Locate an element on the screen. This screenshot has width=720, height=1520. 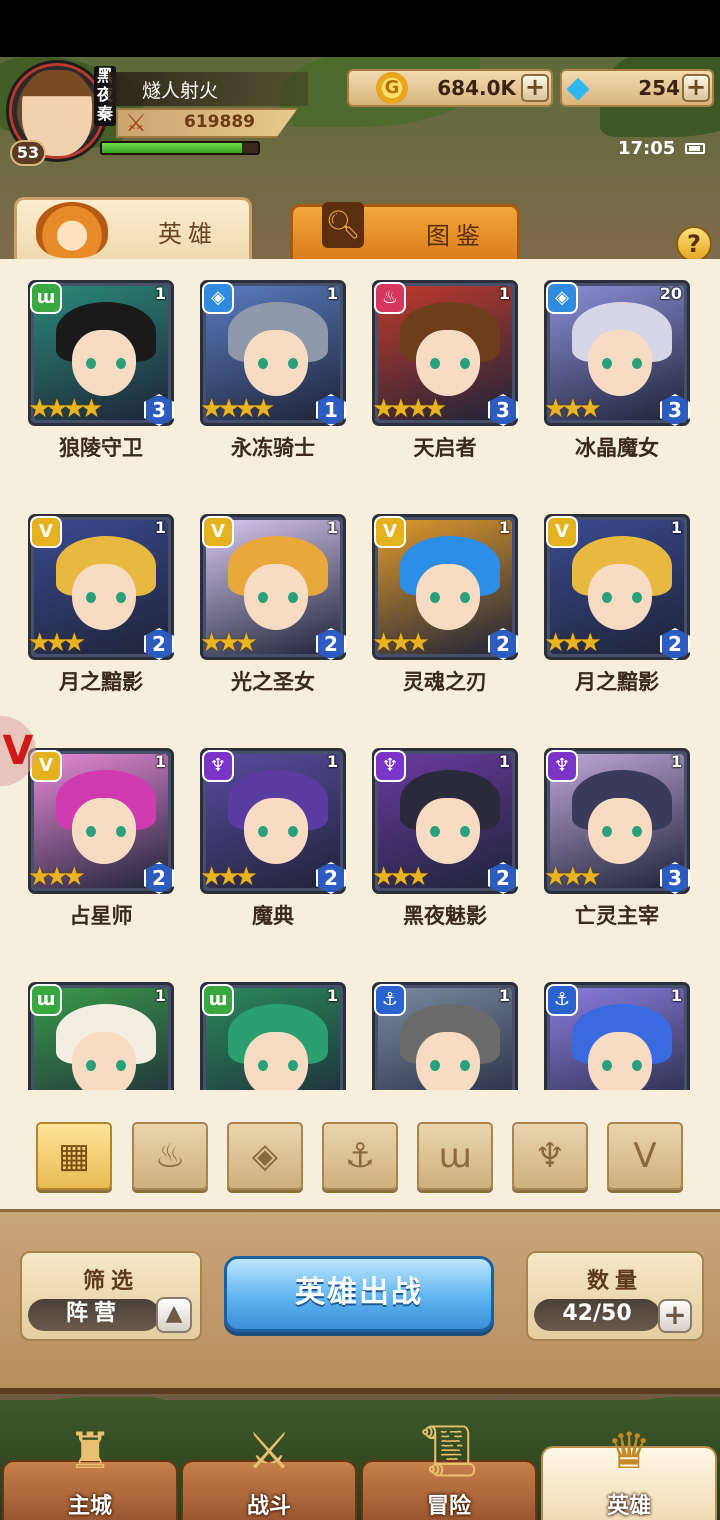
tab-heroes-label: 英雄 is located at coordinates (188, 234).